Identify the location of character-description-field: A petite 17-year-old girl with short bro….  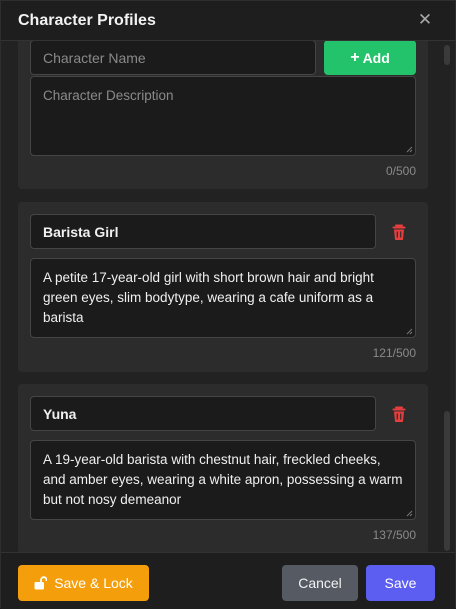
(223, 298).